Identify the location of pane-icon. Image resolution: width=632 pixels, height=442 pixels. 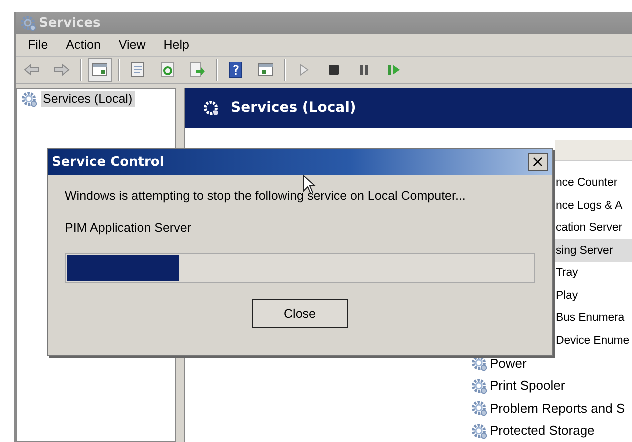
(100, 70).